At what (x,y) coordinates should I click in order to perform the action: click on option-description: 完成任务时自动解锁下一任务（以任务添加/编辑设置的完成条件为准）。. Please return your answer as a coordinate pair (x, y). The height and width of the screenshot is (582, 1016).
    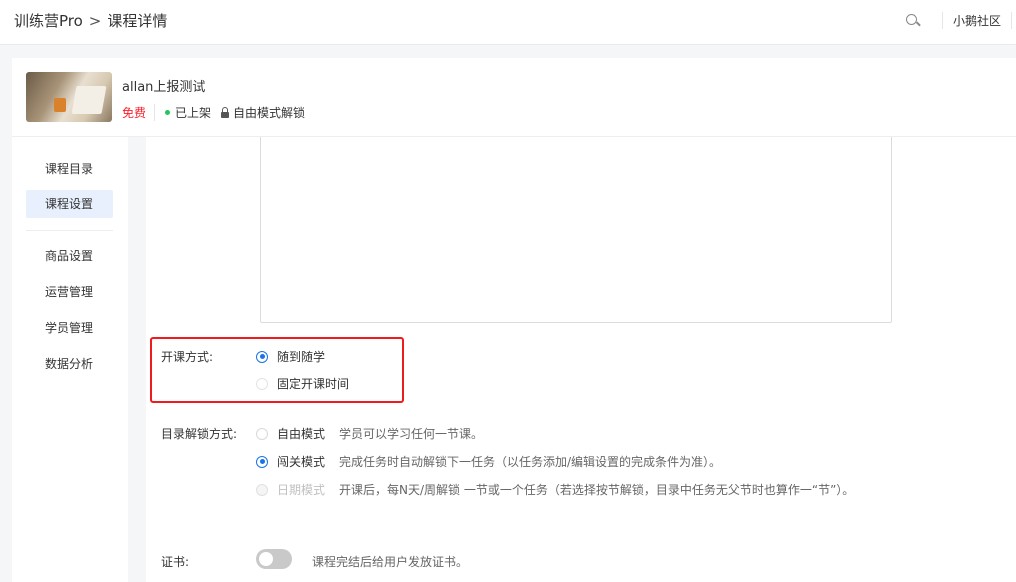
    Looking at the image, I should click on (530, 462).